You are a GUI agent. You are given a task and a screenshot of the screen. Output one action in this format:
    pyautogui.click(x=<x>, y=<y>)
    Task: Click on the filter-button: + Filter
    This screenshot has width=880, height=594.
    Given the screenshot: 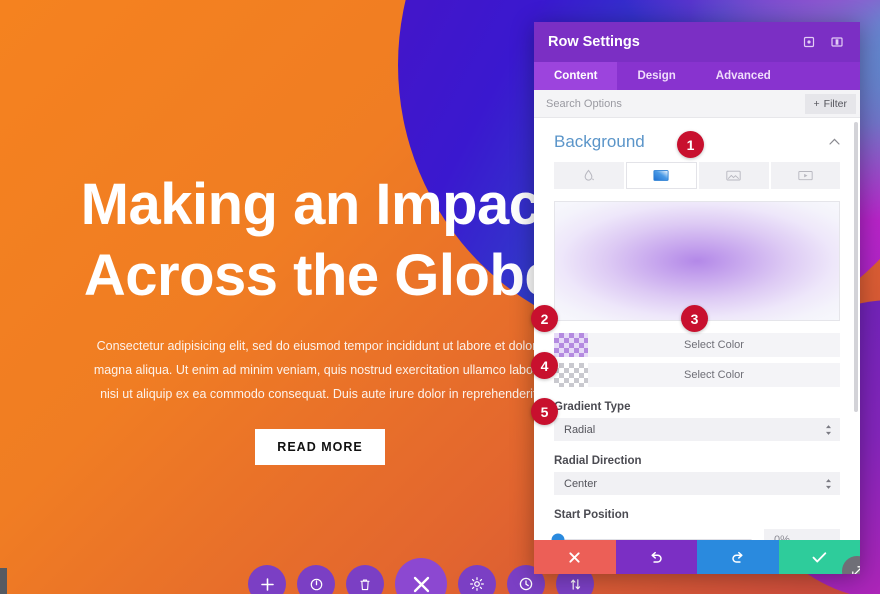 What is the action you would take?
    pyautogui.click(x=830, y=103)
    